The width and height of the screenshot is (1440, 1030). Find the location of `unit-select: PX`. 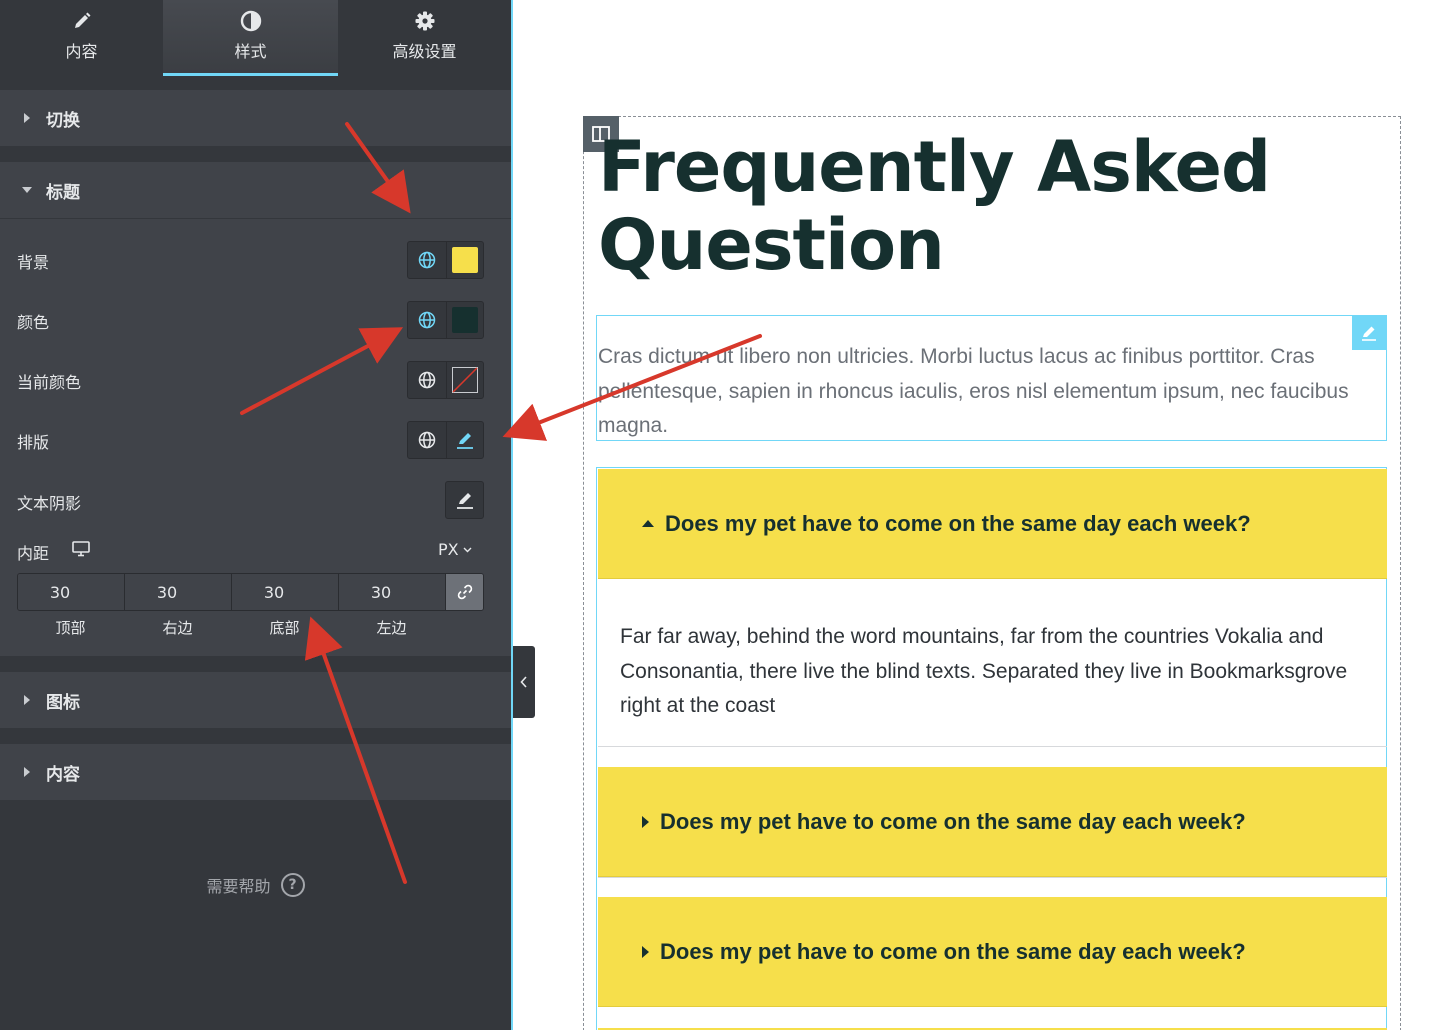

unit-select: PX is located at coordinates (455, 549).